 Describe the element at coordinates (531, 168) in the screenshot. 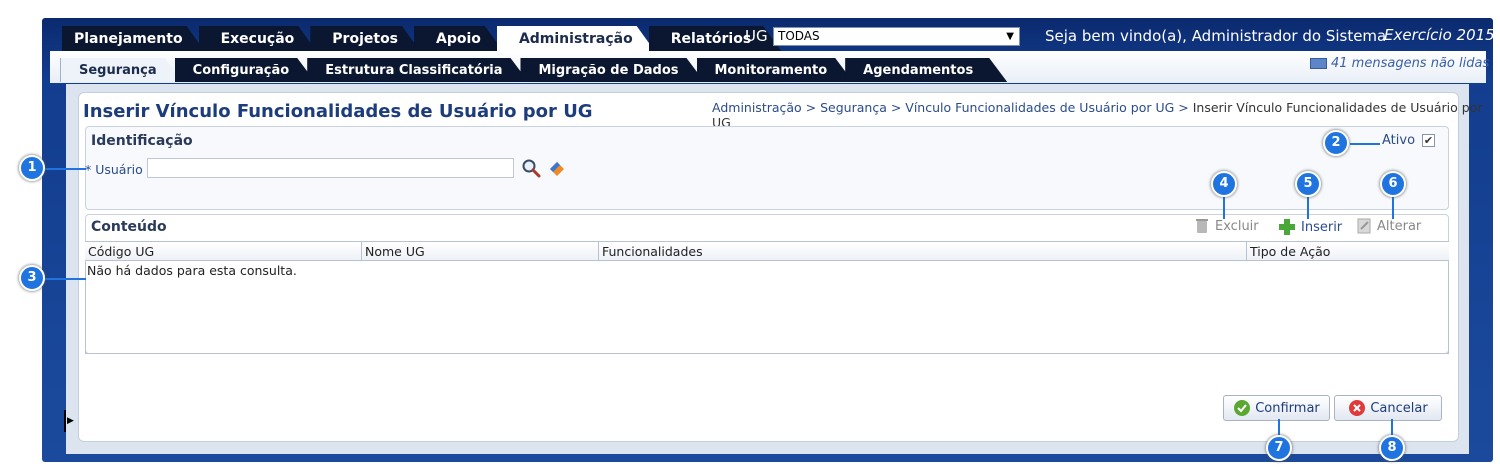

I see `search-icon` at that location.